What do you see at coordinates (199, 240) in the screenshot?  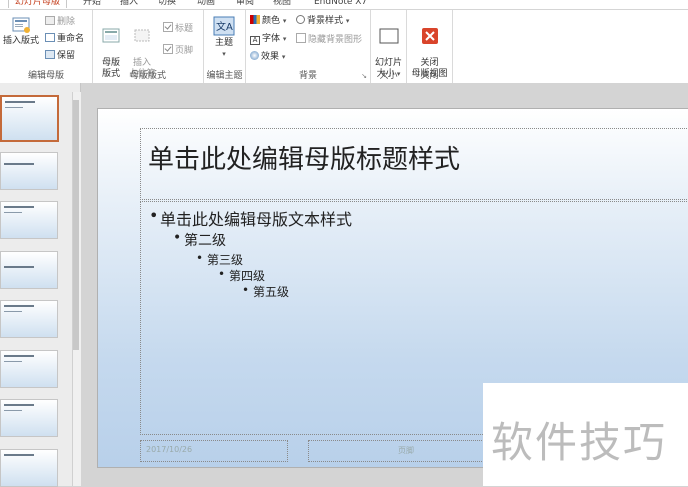 I see `text-level-2: 第二级` at bounding box center [199, 240].